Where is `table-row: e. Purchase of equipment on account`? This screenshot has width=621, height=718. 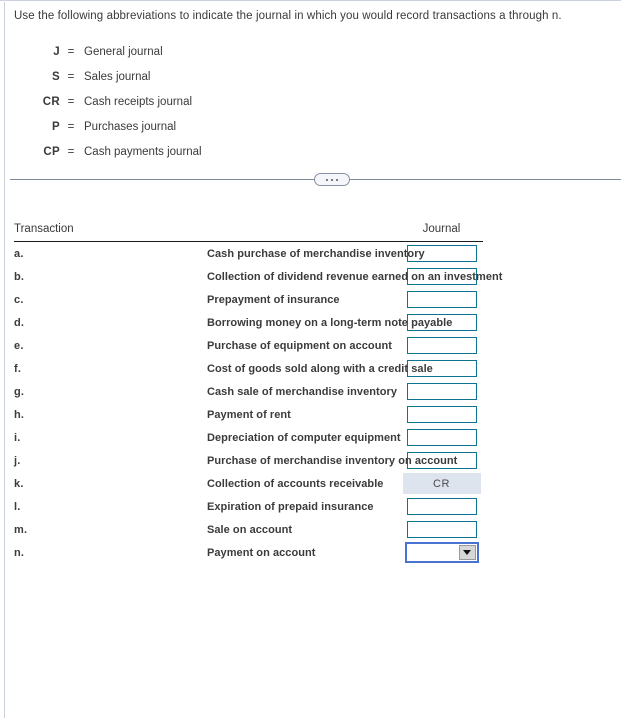 table-row: e. Purchase of equipment on account is located at coordinates (248, 345).